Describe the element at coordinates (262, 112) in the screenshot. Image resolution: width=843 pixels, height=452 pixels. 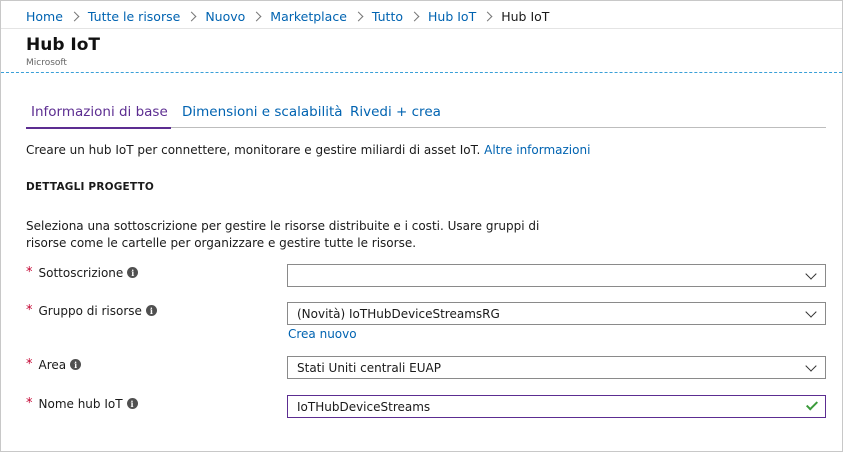
I see `tab-size-scale-label: Dimensioni e scalabilità` at that location.